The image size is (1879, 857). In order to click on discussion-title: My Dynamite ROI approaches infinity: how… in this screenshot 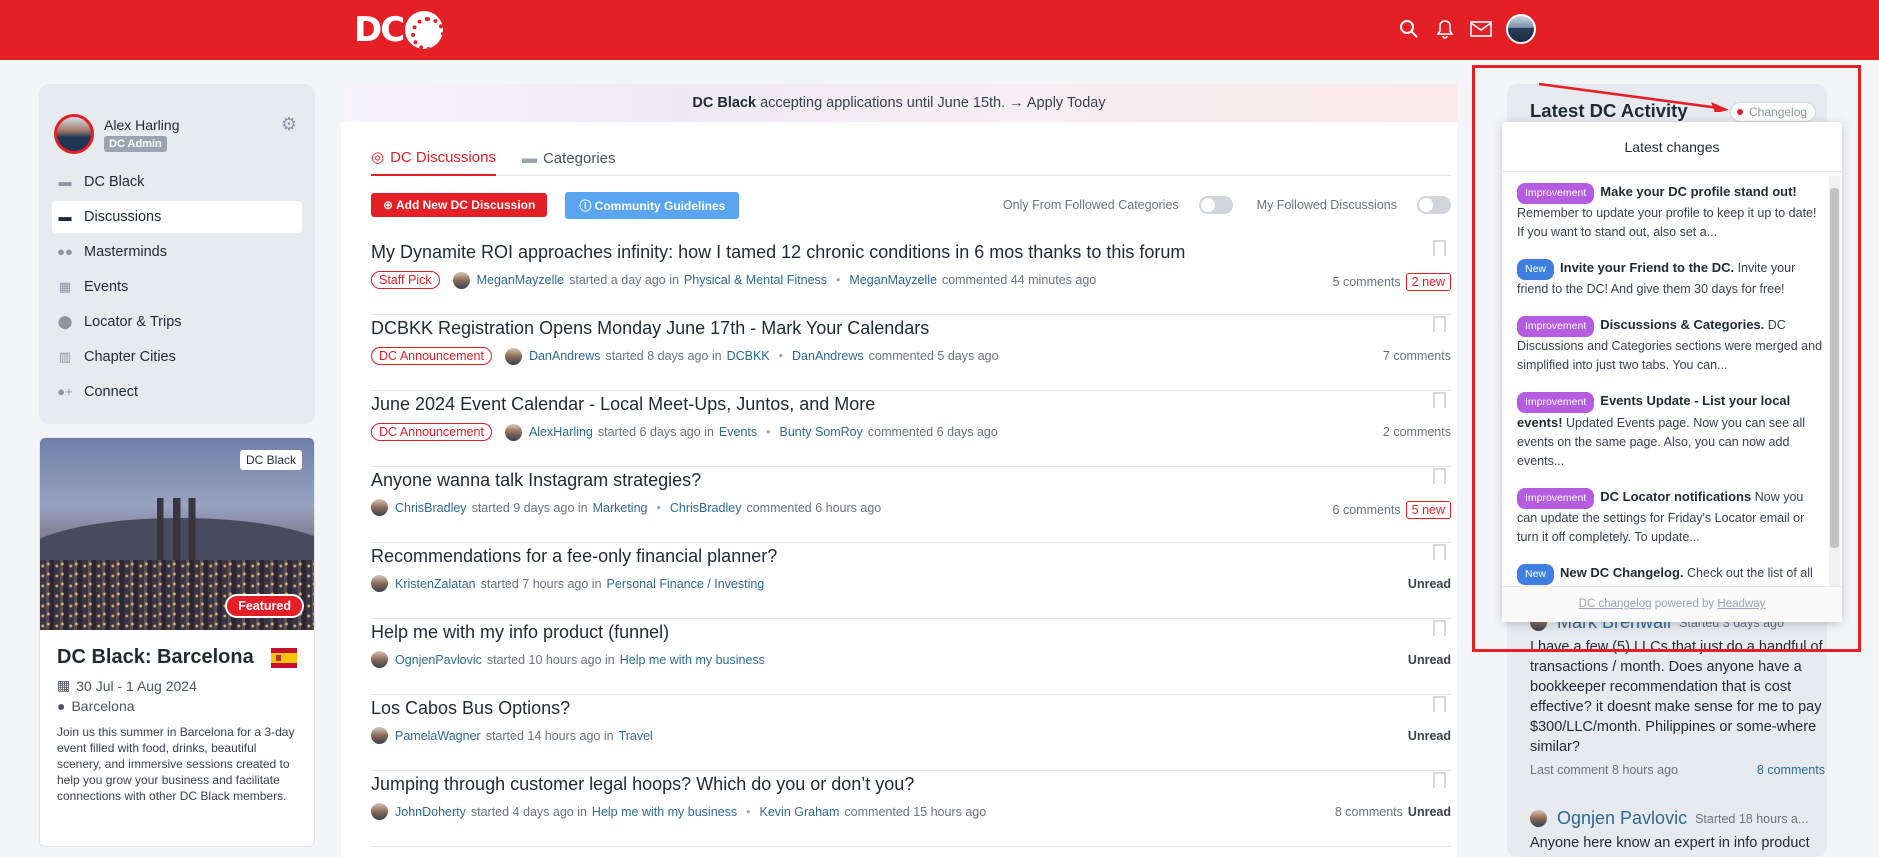, I will do `click(911, 252)`.